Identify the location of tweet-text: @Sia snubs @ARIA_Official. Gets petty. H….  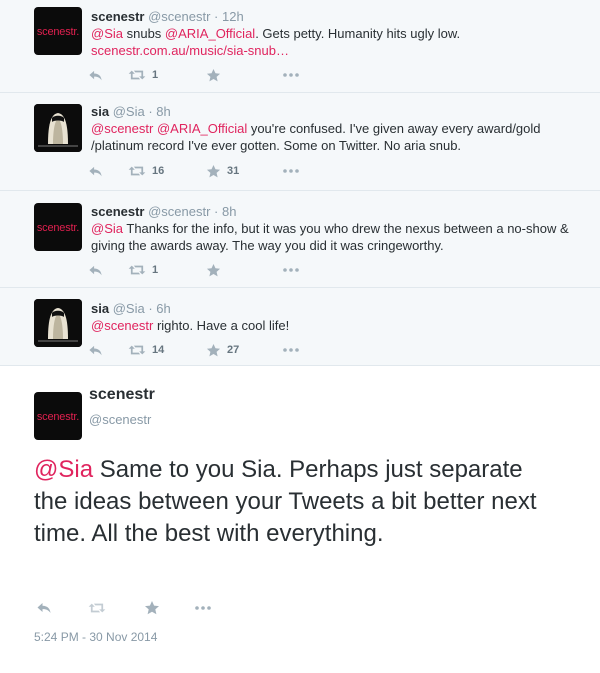
(335, 33).